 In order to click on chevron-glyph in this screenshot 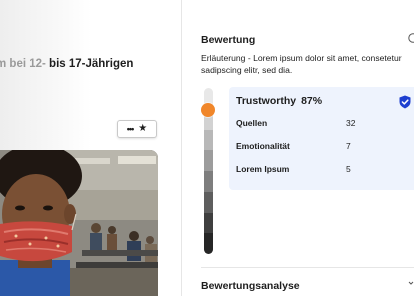, I will do `click(411, 283)`.